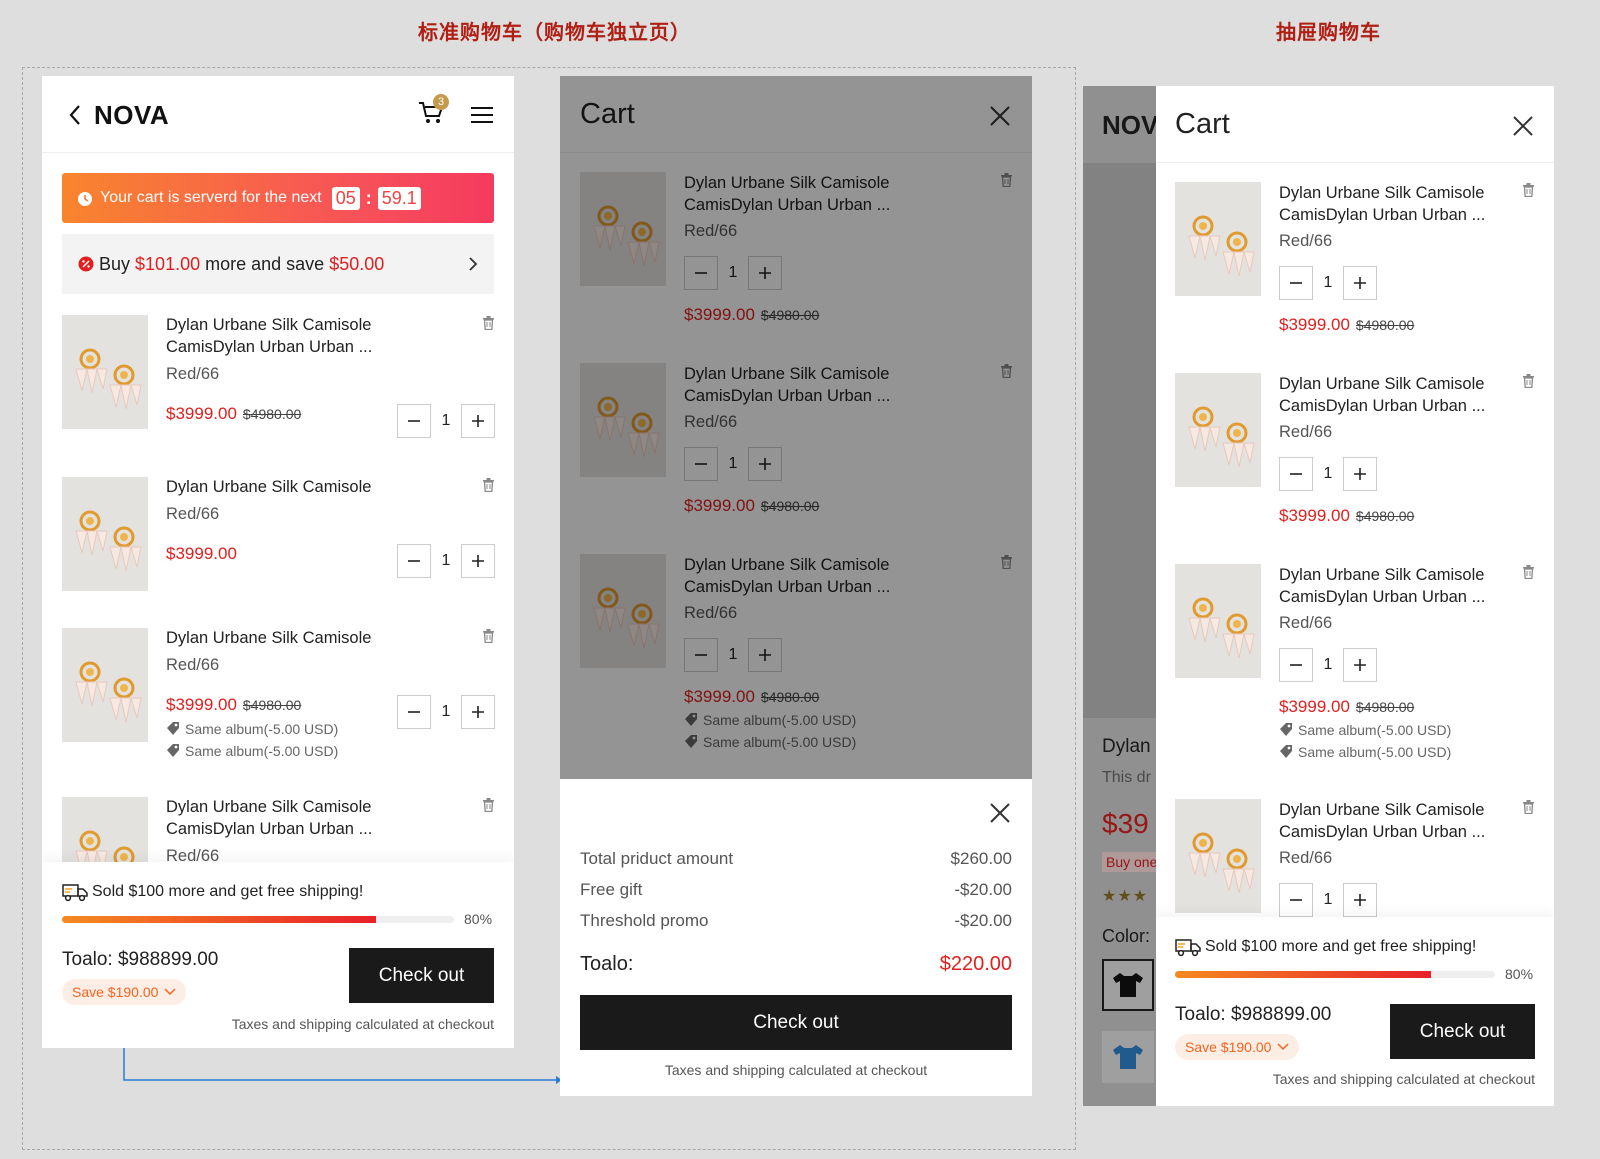 Image resolution: width=1600 pixels, height=1159 pixels. Describe the element at coordinates (168, 263) in the screenshot. I see `offer-amount: $101.00` at that location.